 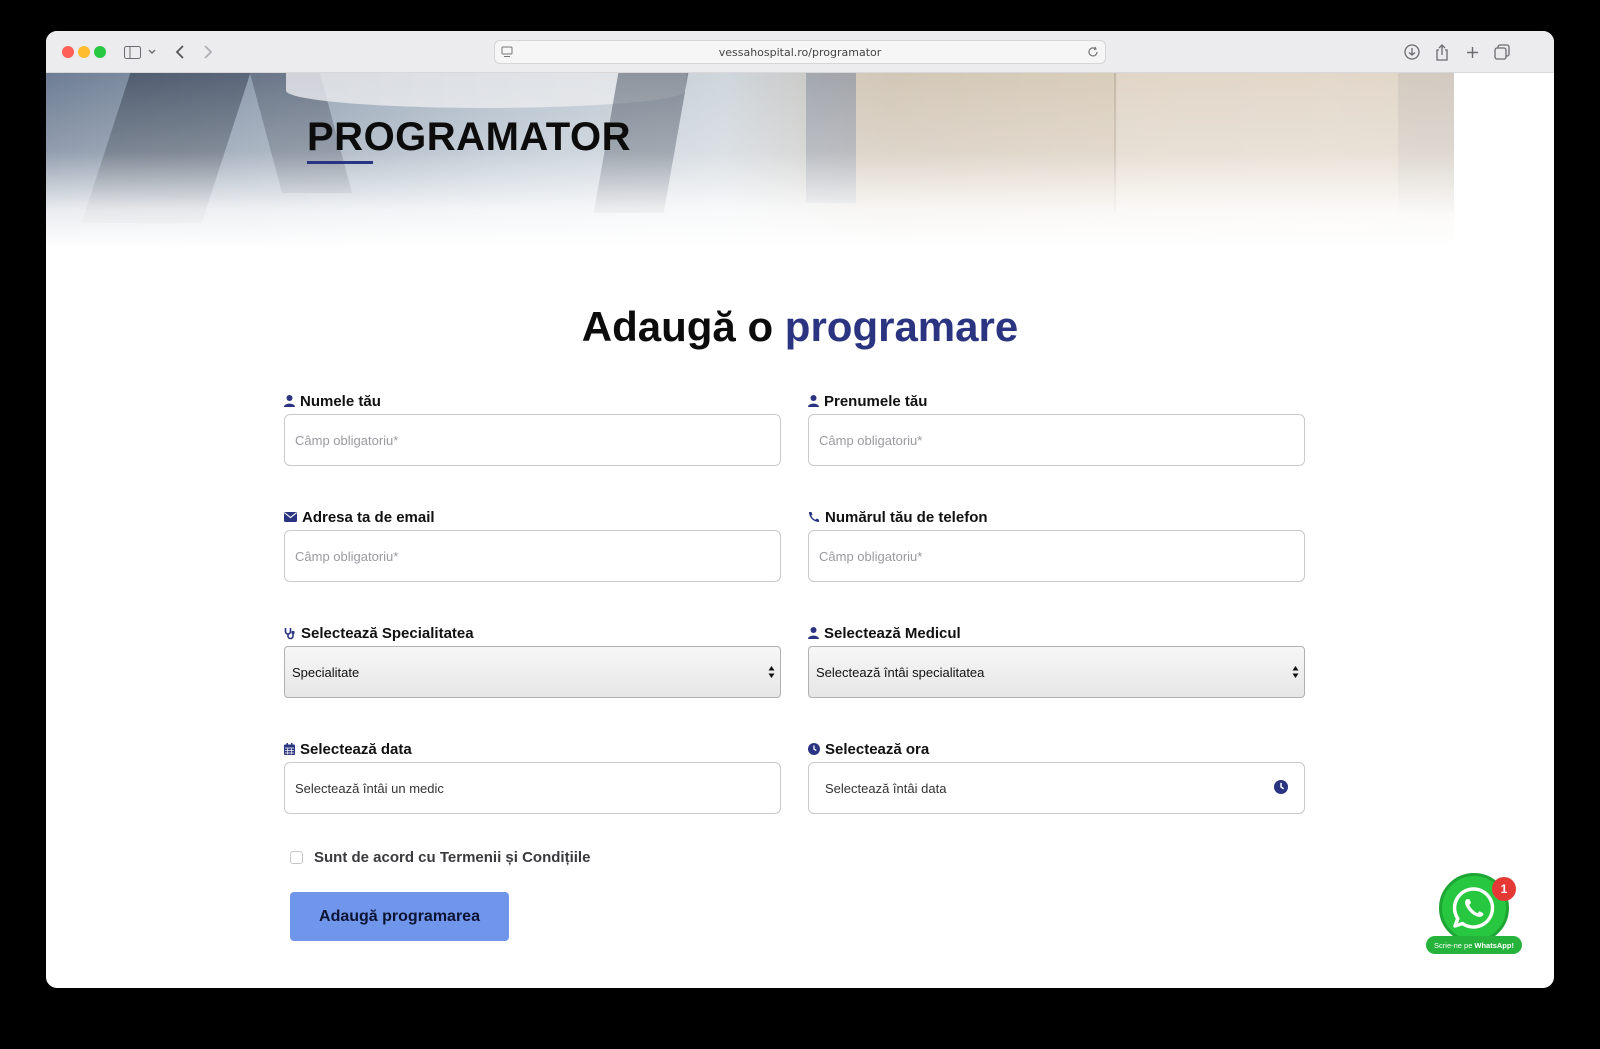 What do you see at coordinates (1442, 52) in the screenshot?
I see `share-icon` at bounding box center [1442, 52].